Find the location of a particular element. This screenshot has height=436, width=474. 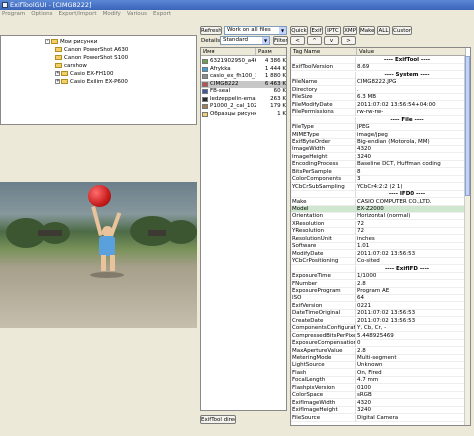

file-row: P1000_2_cal_1024x768 179 K is located at coordinates (243, 106).